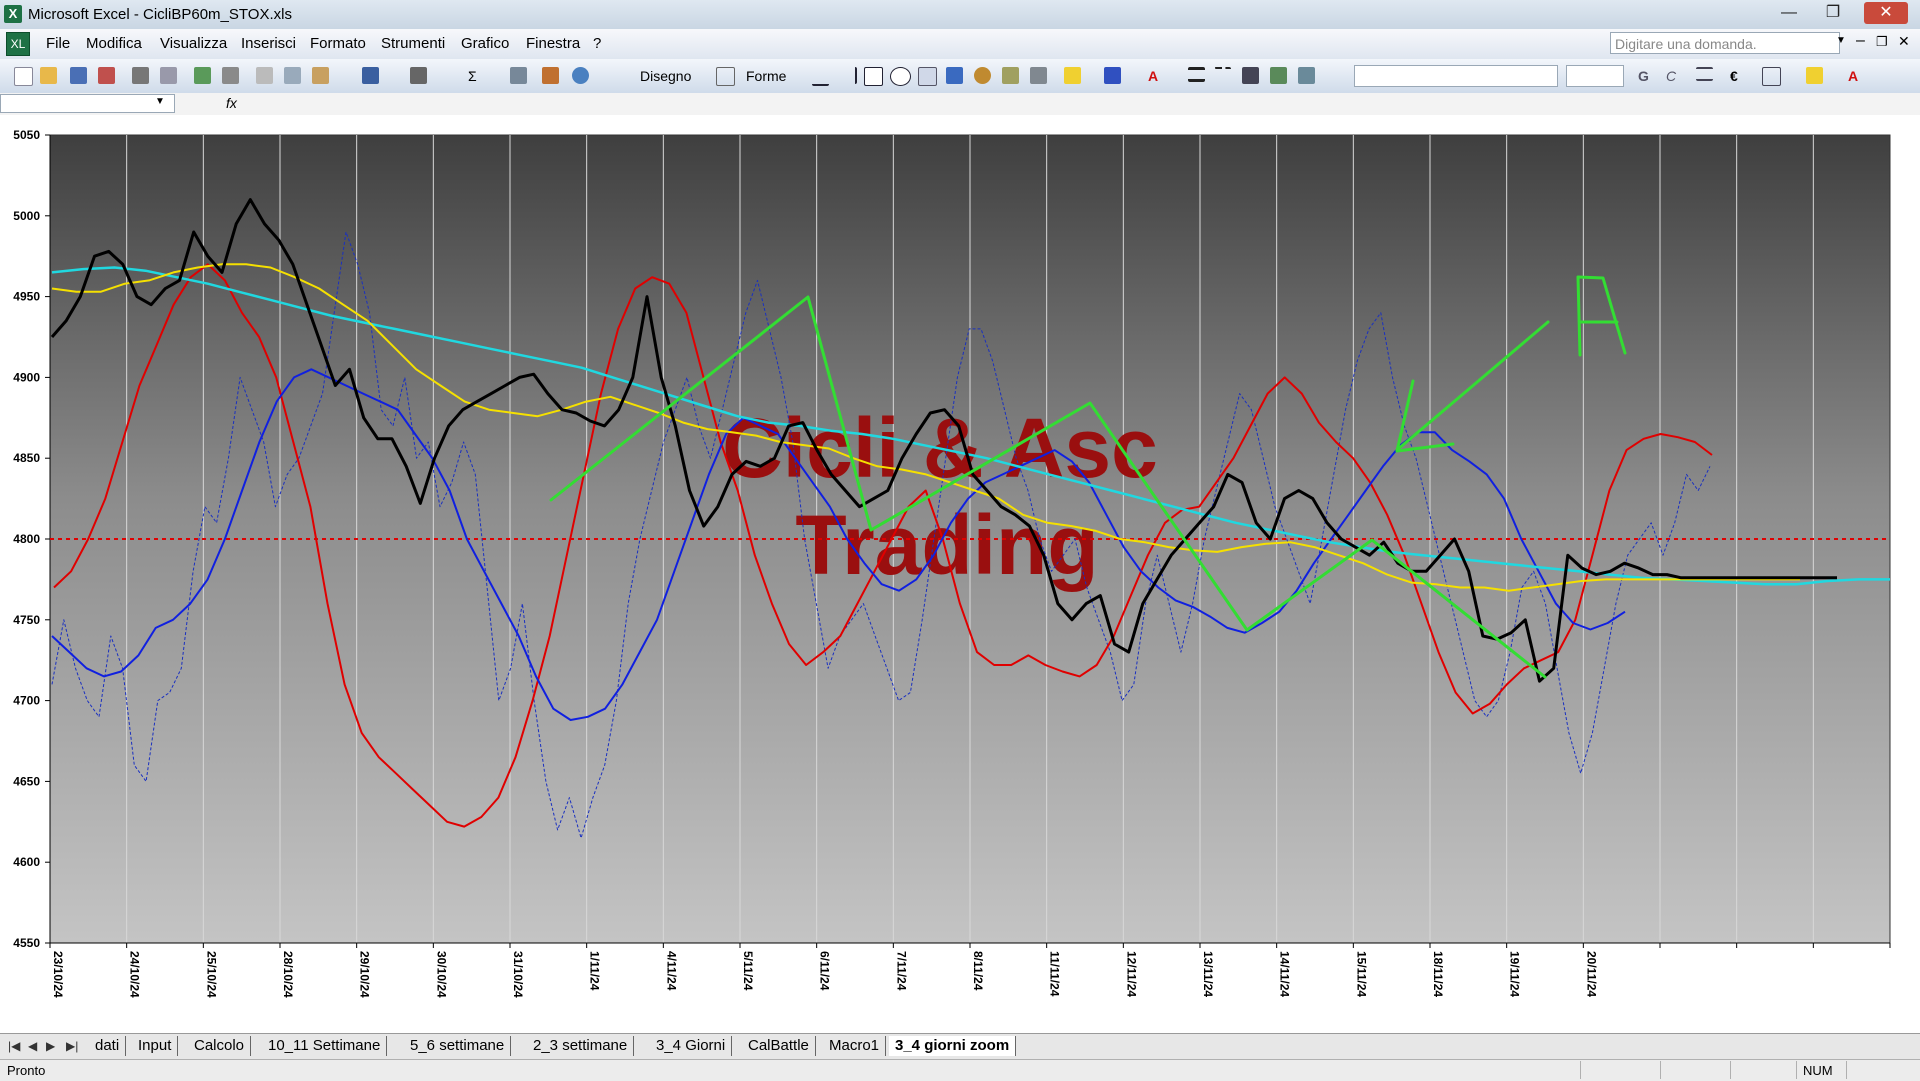 This screenshot has height=1081, width=1920. Describe the element at coordinates (140, 75) in the screenshot. I see `print-icon` at that location.